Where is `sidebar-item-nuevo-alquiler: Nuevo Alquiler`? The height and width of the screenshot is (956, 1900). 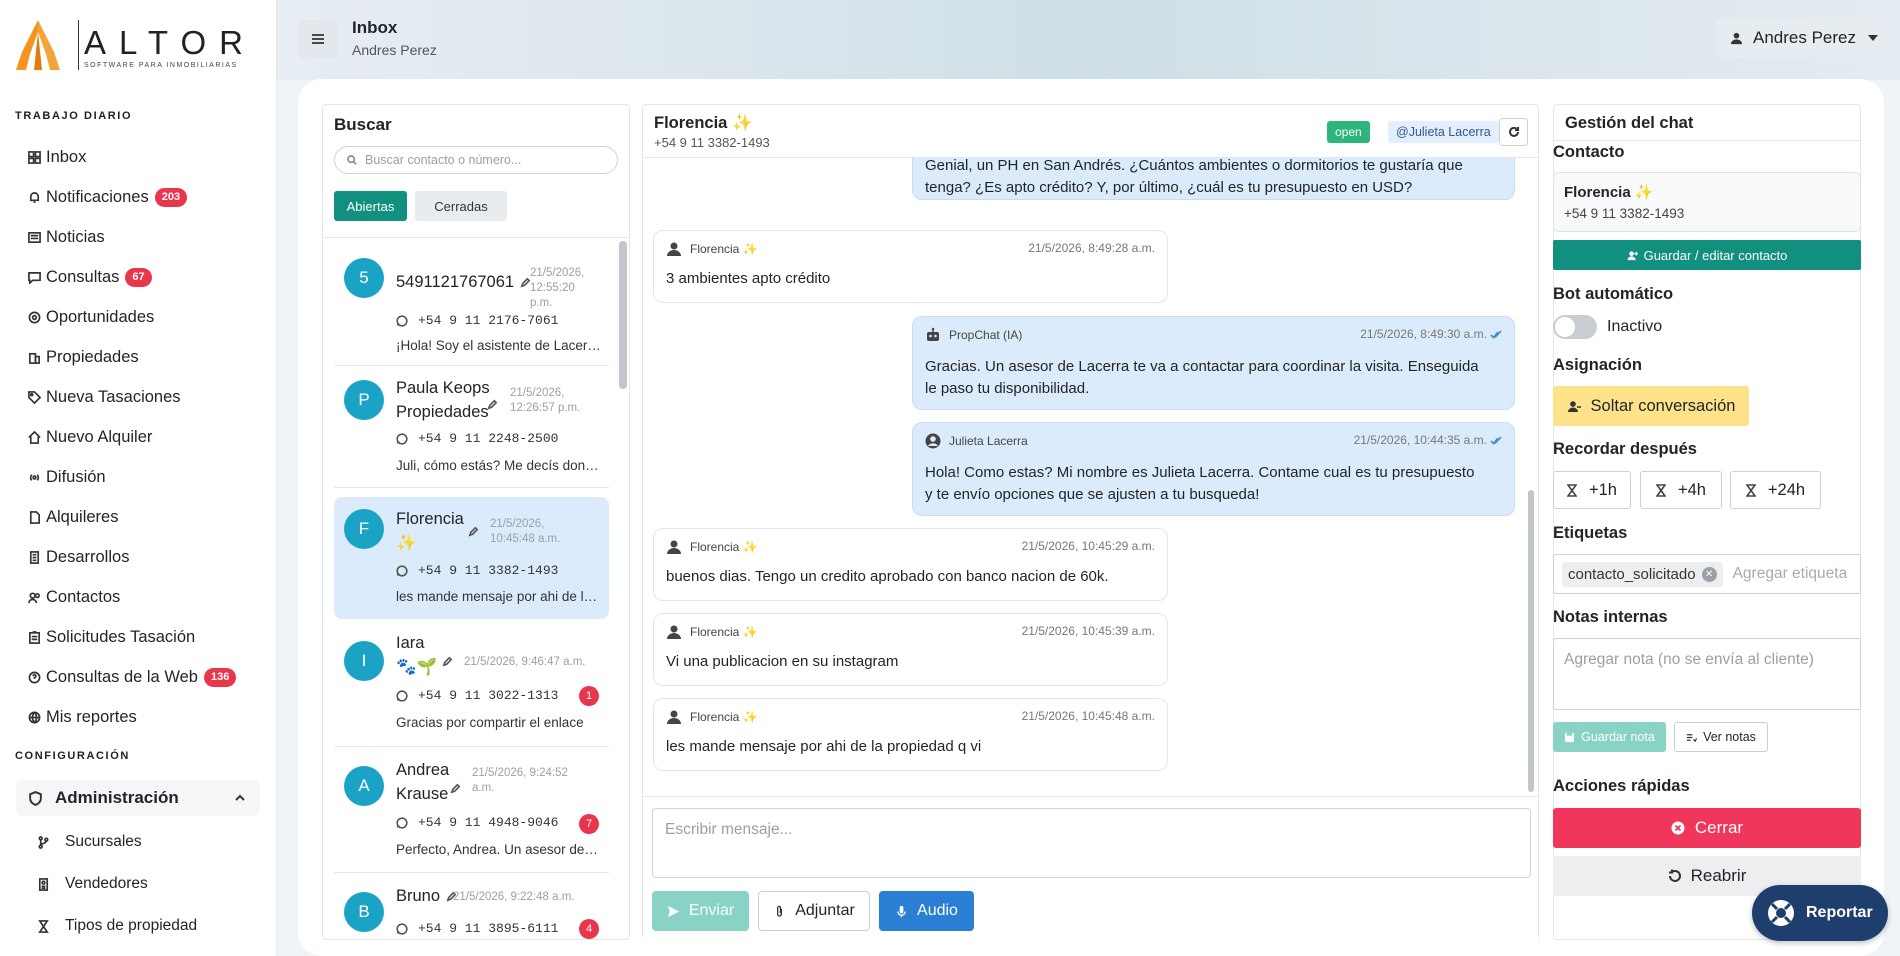
sidebar-item-nuevo-alquiler: Nuevo Alquiler is located at coordinates (90, 437).